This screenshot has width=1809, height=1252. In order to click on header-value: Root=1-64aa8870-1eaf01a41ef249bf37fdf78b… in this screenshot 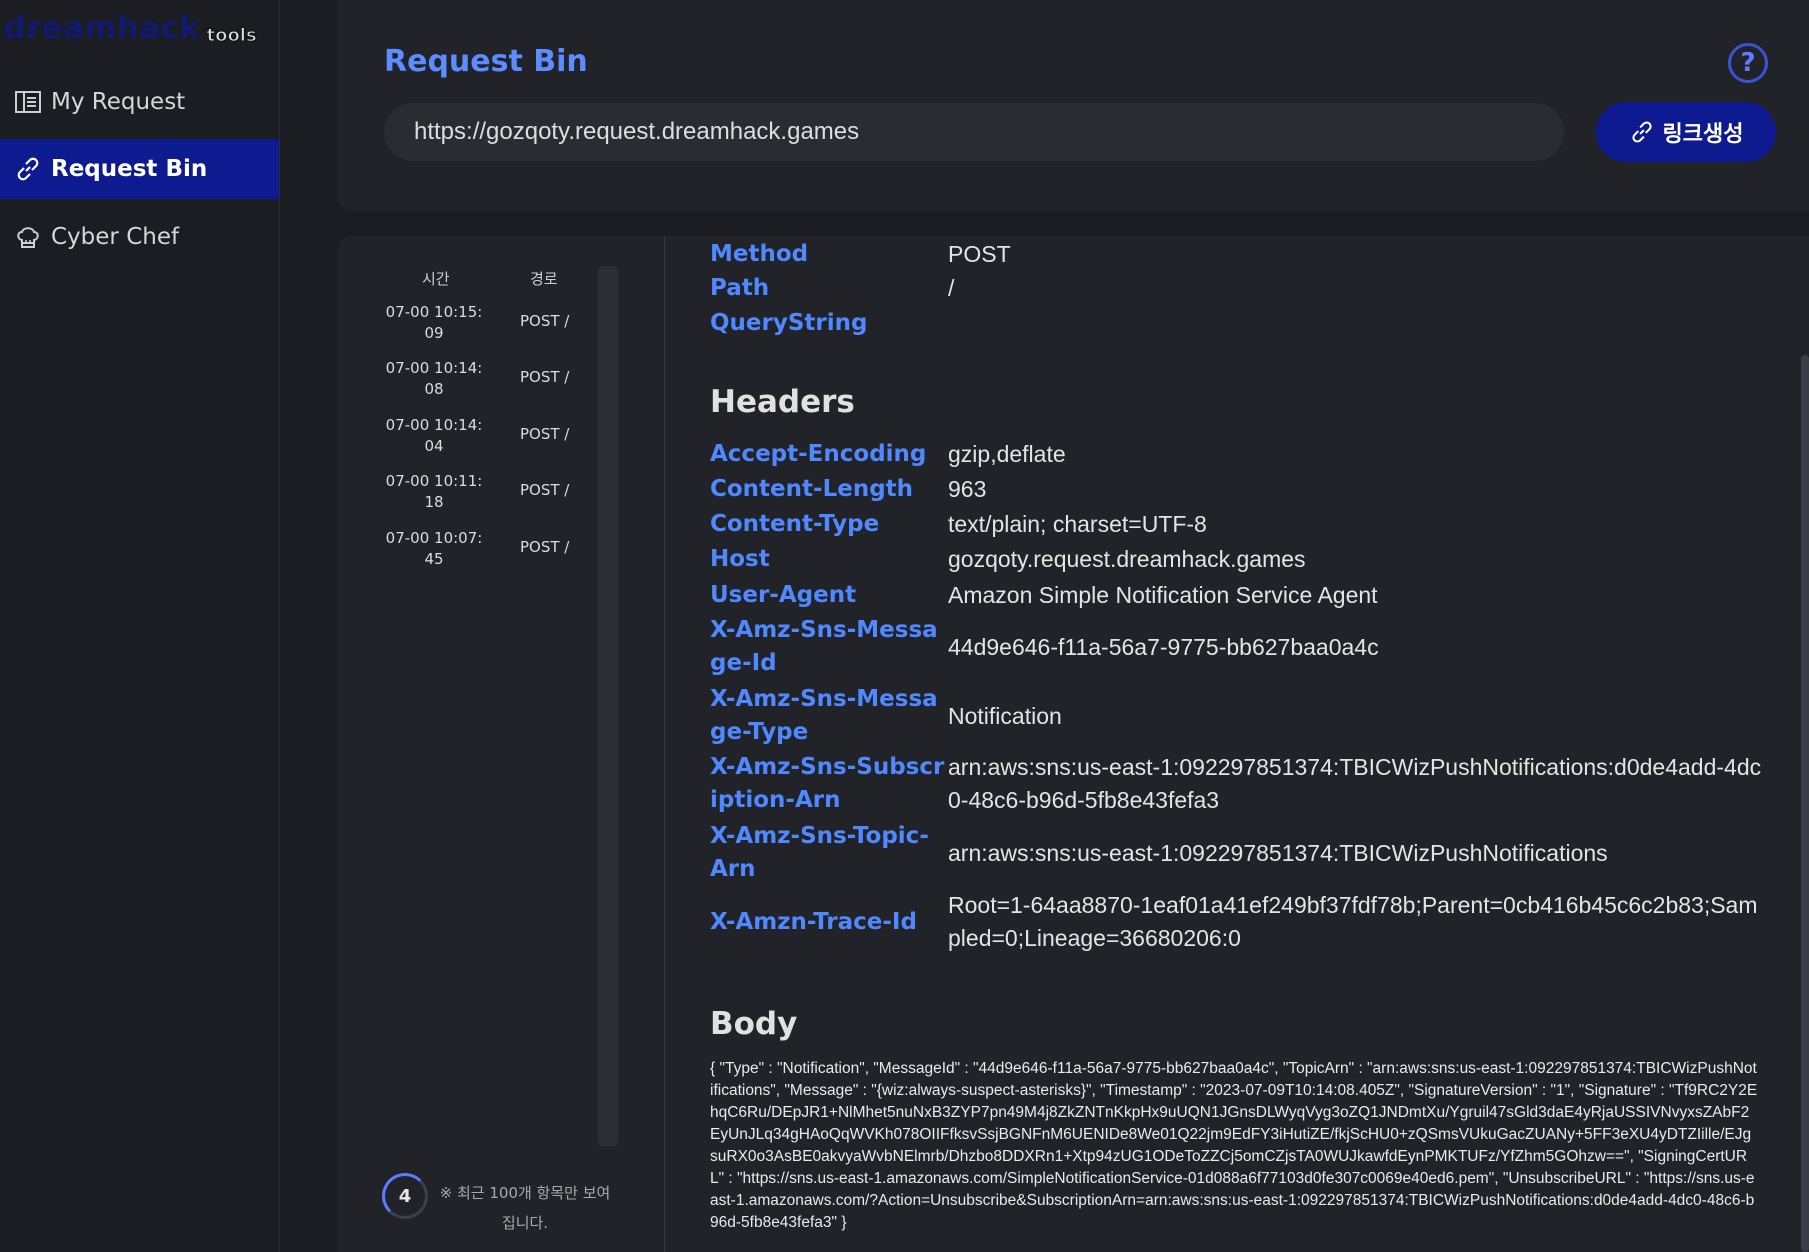, I will do `click(1353, 921)`.